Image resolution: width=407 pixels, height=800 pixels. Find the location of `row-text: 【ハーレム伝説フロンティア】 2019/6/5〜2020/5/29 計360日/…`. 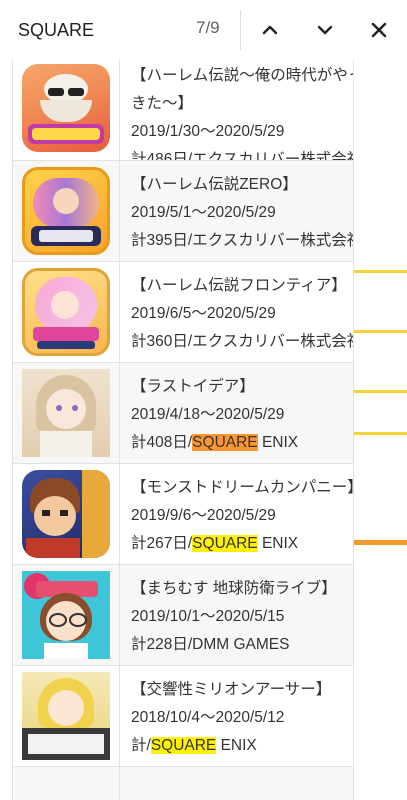

row-text: 【ハーレム伝説フロンティア】 2019/6/5〜2020/5/29 計360日/… is located at coordinates (236, 312).